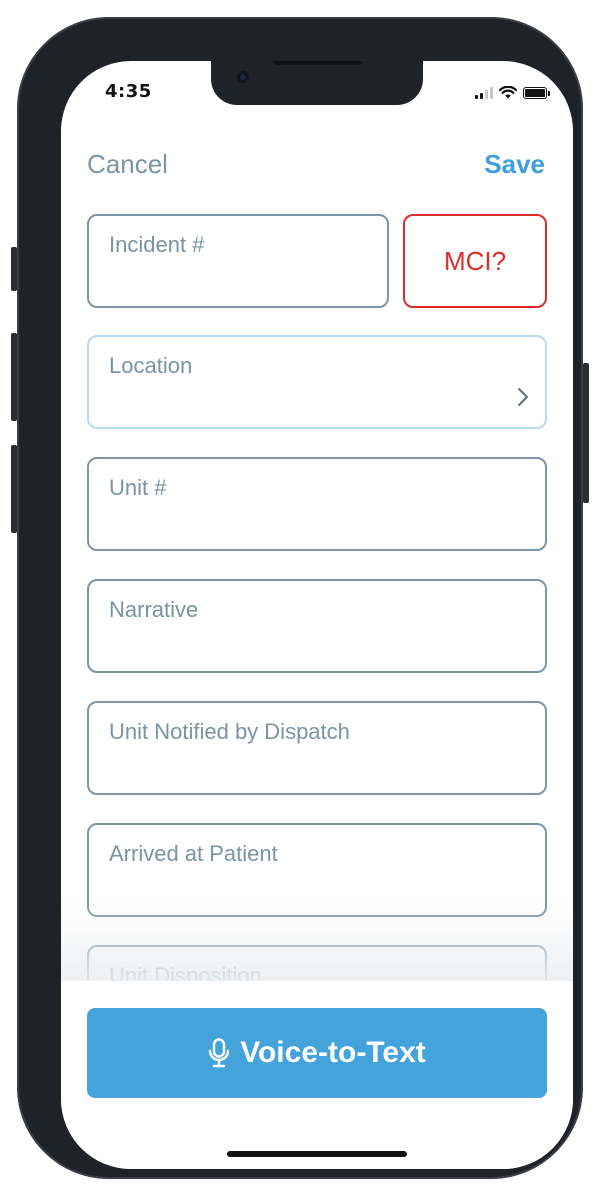 The width and height of the screenshot is (600, 1196). I want to click on voice-to-text-button: Voice-to-Text, so click(317, 1053).